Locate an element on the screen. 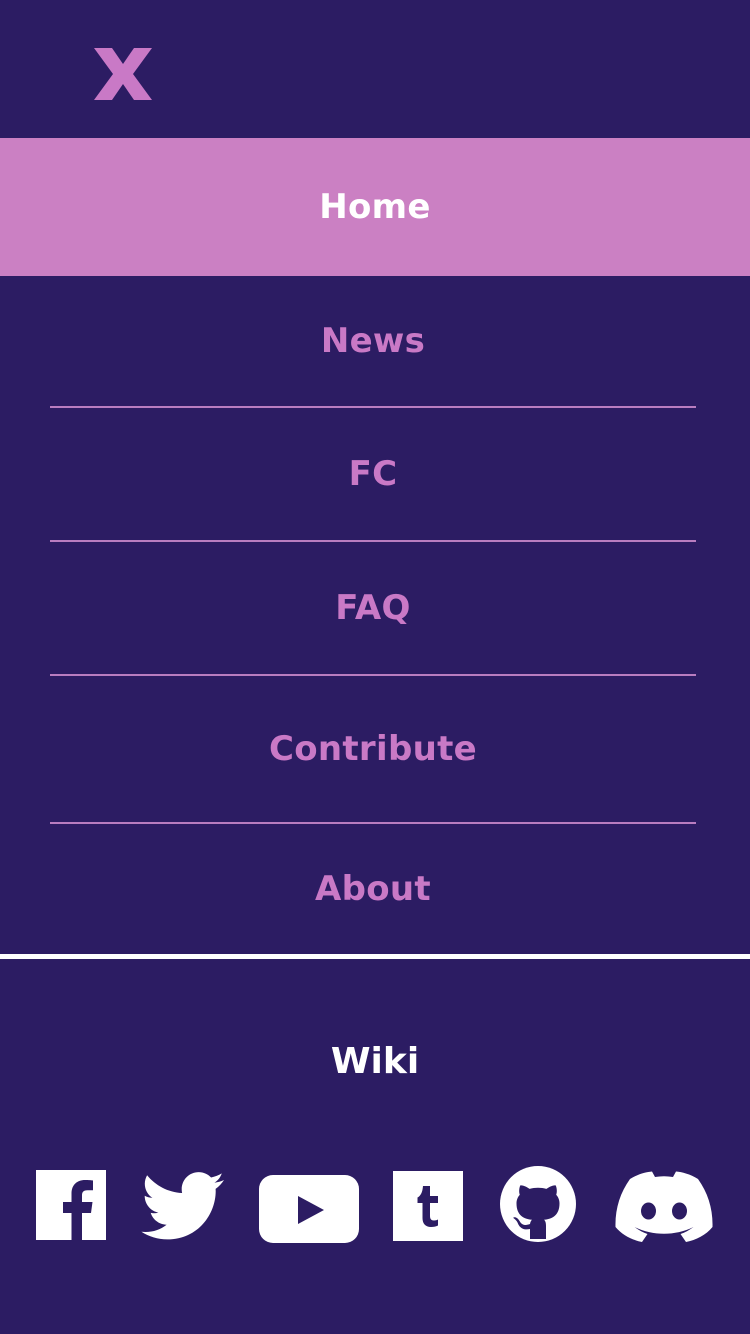 The image size is (750, 1334). nav-item-label: About is located at coordinates (373, 889).